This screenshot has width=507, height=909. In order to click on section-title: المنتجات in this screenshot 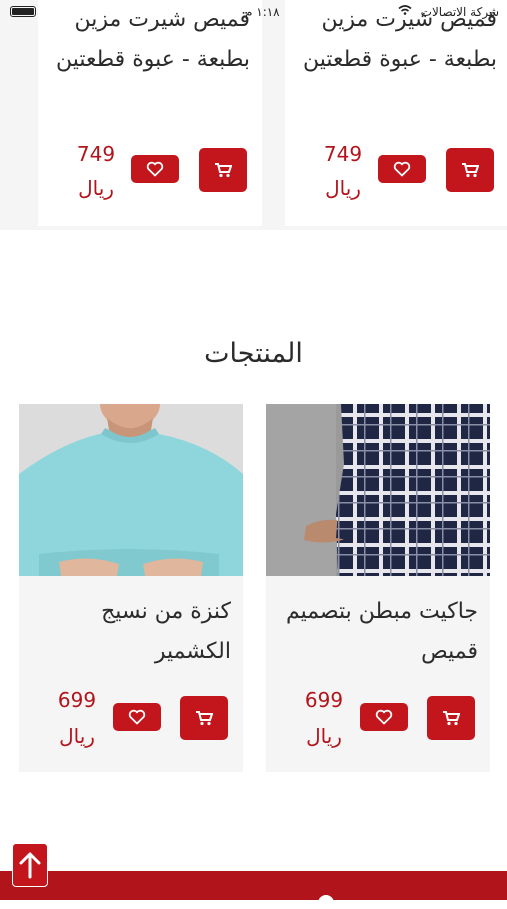, I will do `click(253, 353)`.